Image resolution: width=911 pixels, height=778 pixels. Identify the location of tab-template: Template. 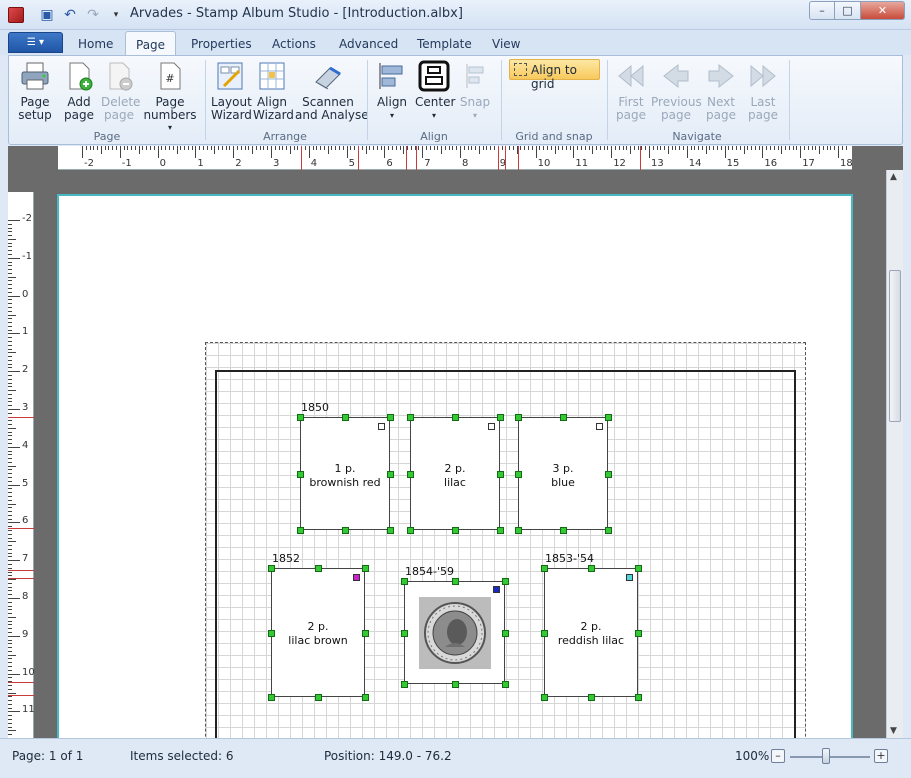
(444, 44).